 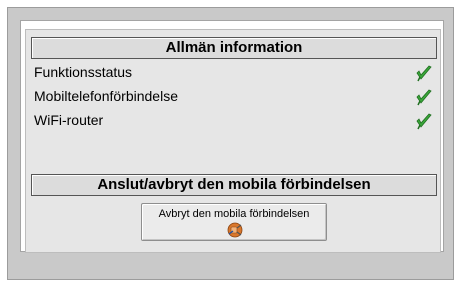 I want to click on status-row-wifi: WiFi-router, so click(x=234, y=121).